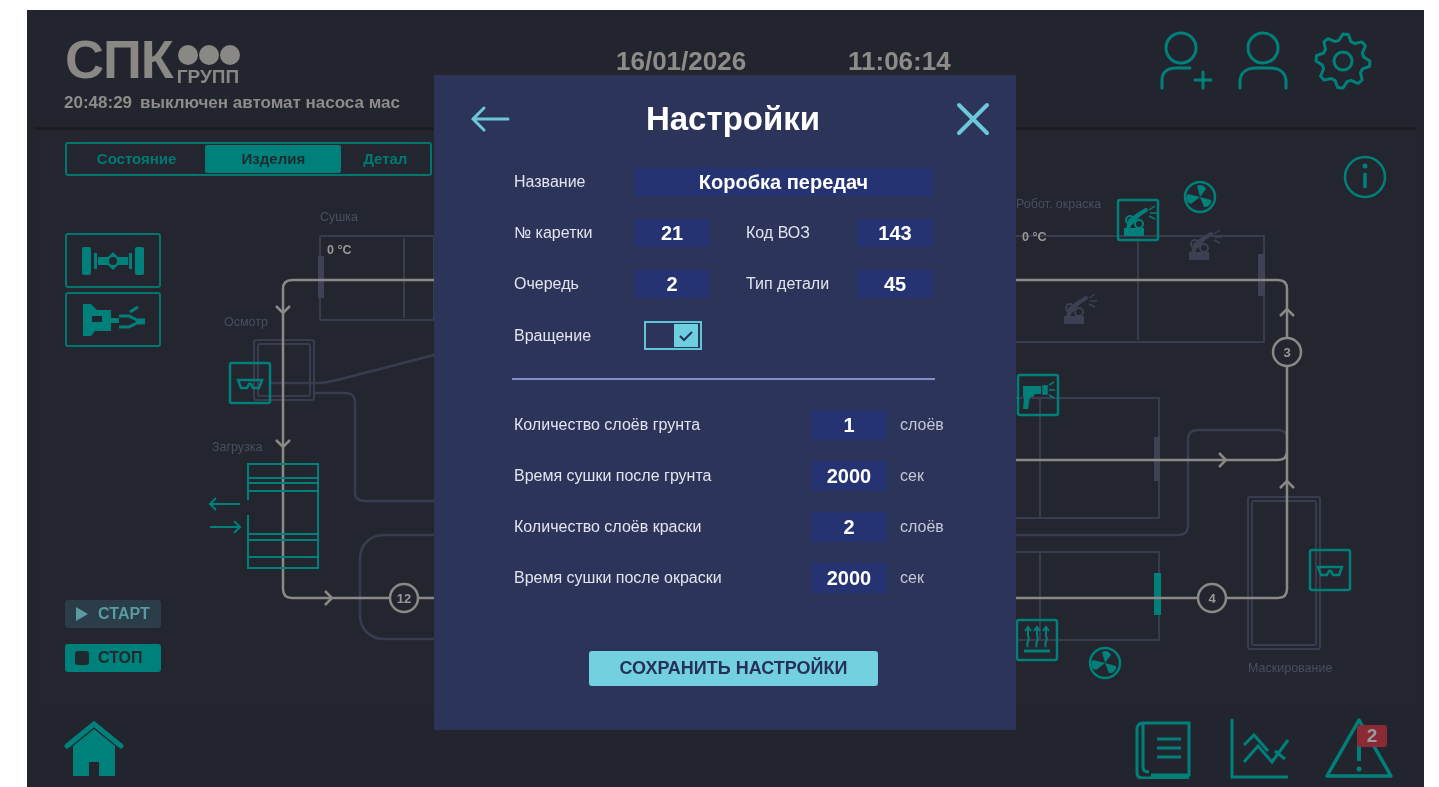 This screenshot has width=1439, height=787. I want to click on message-time: 20:48:29, so click(98, 103).